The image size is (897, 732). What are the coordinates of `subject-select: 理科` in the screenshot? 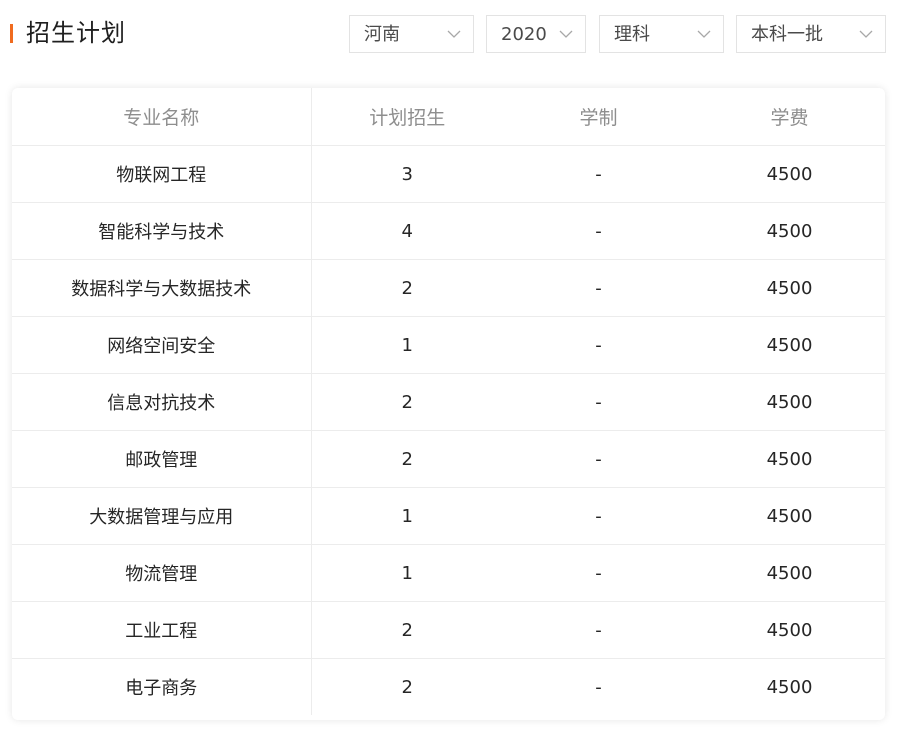 It's located at (661, 34).